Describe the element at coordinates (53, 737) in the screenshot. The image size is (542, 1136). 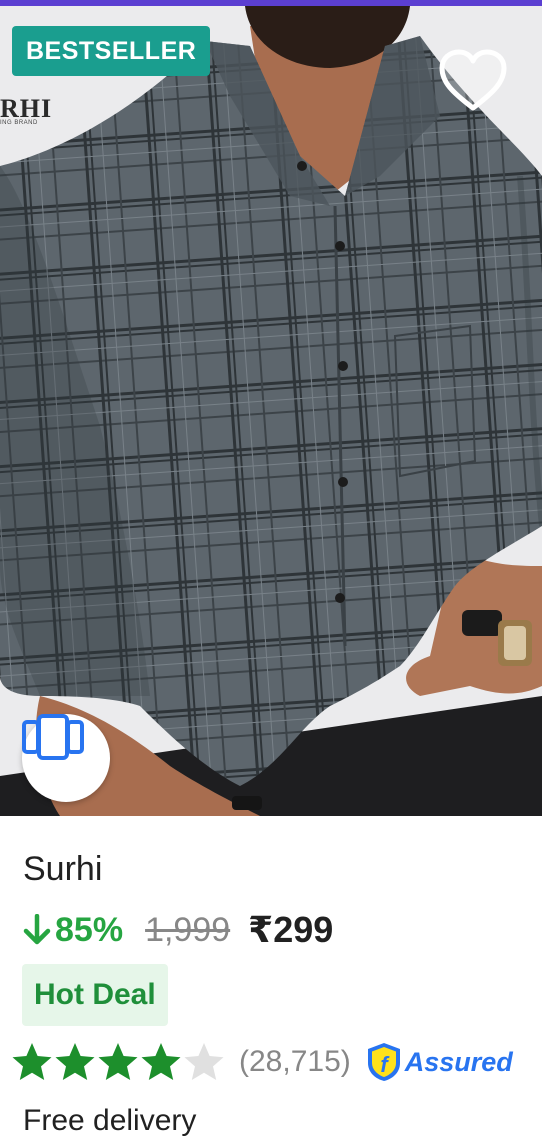
I see `similar-products-icon` at that location.